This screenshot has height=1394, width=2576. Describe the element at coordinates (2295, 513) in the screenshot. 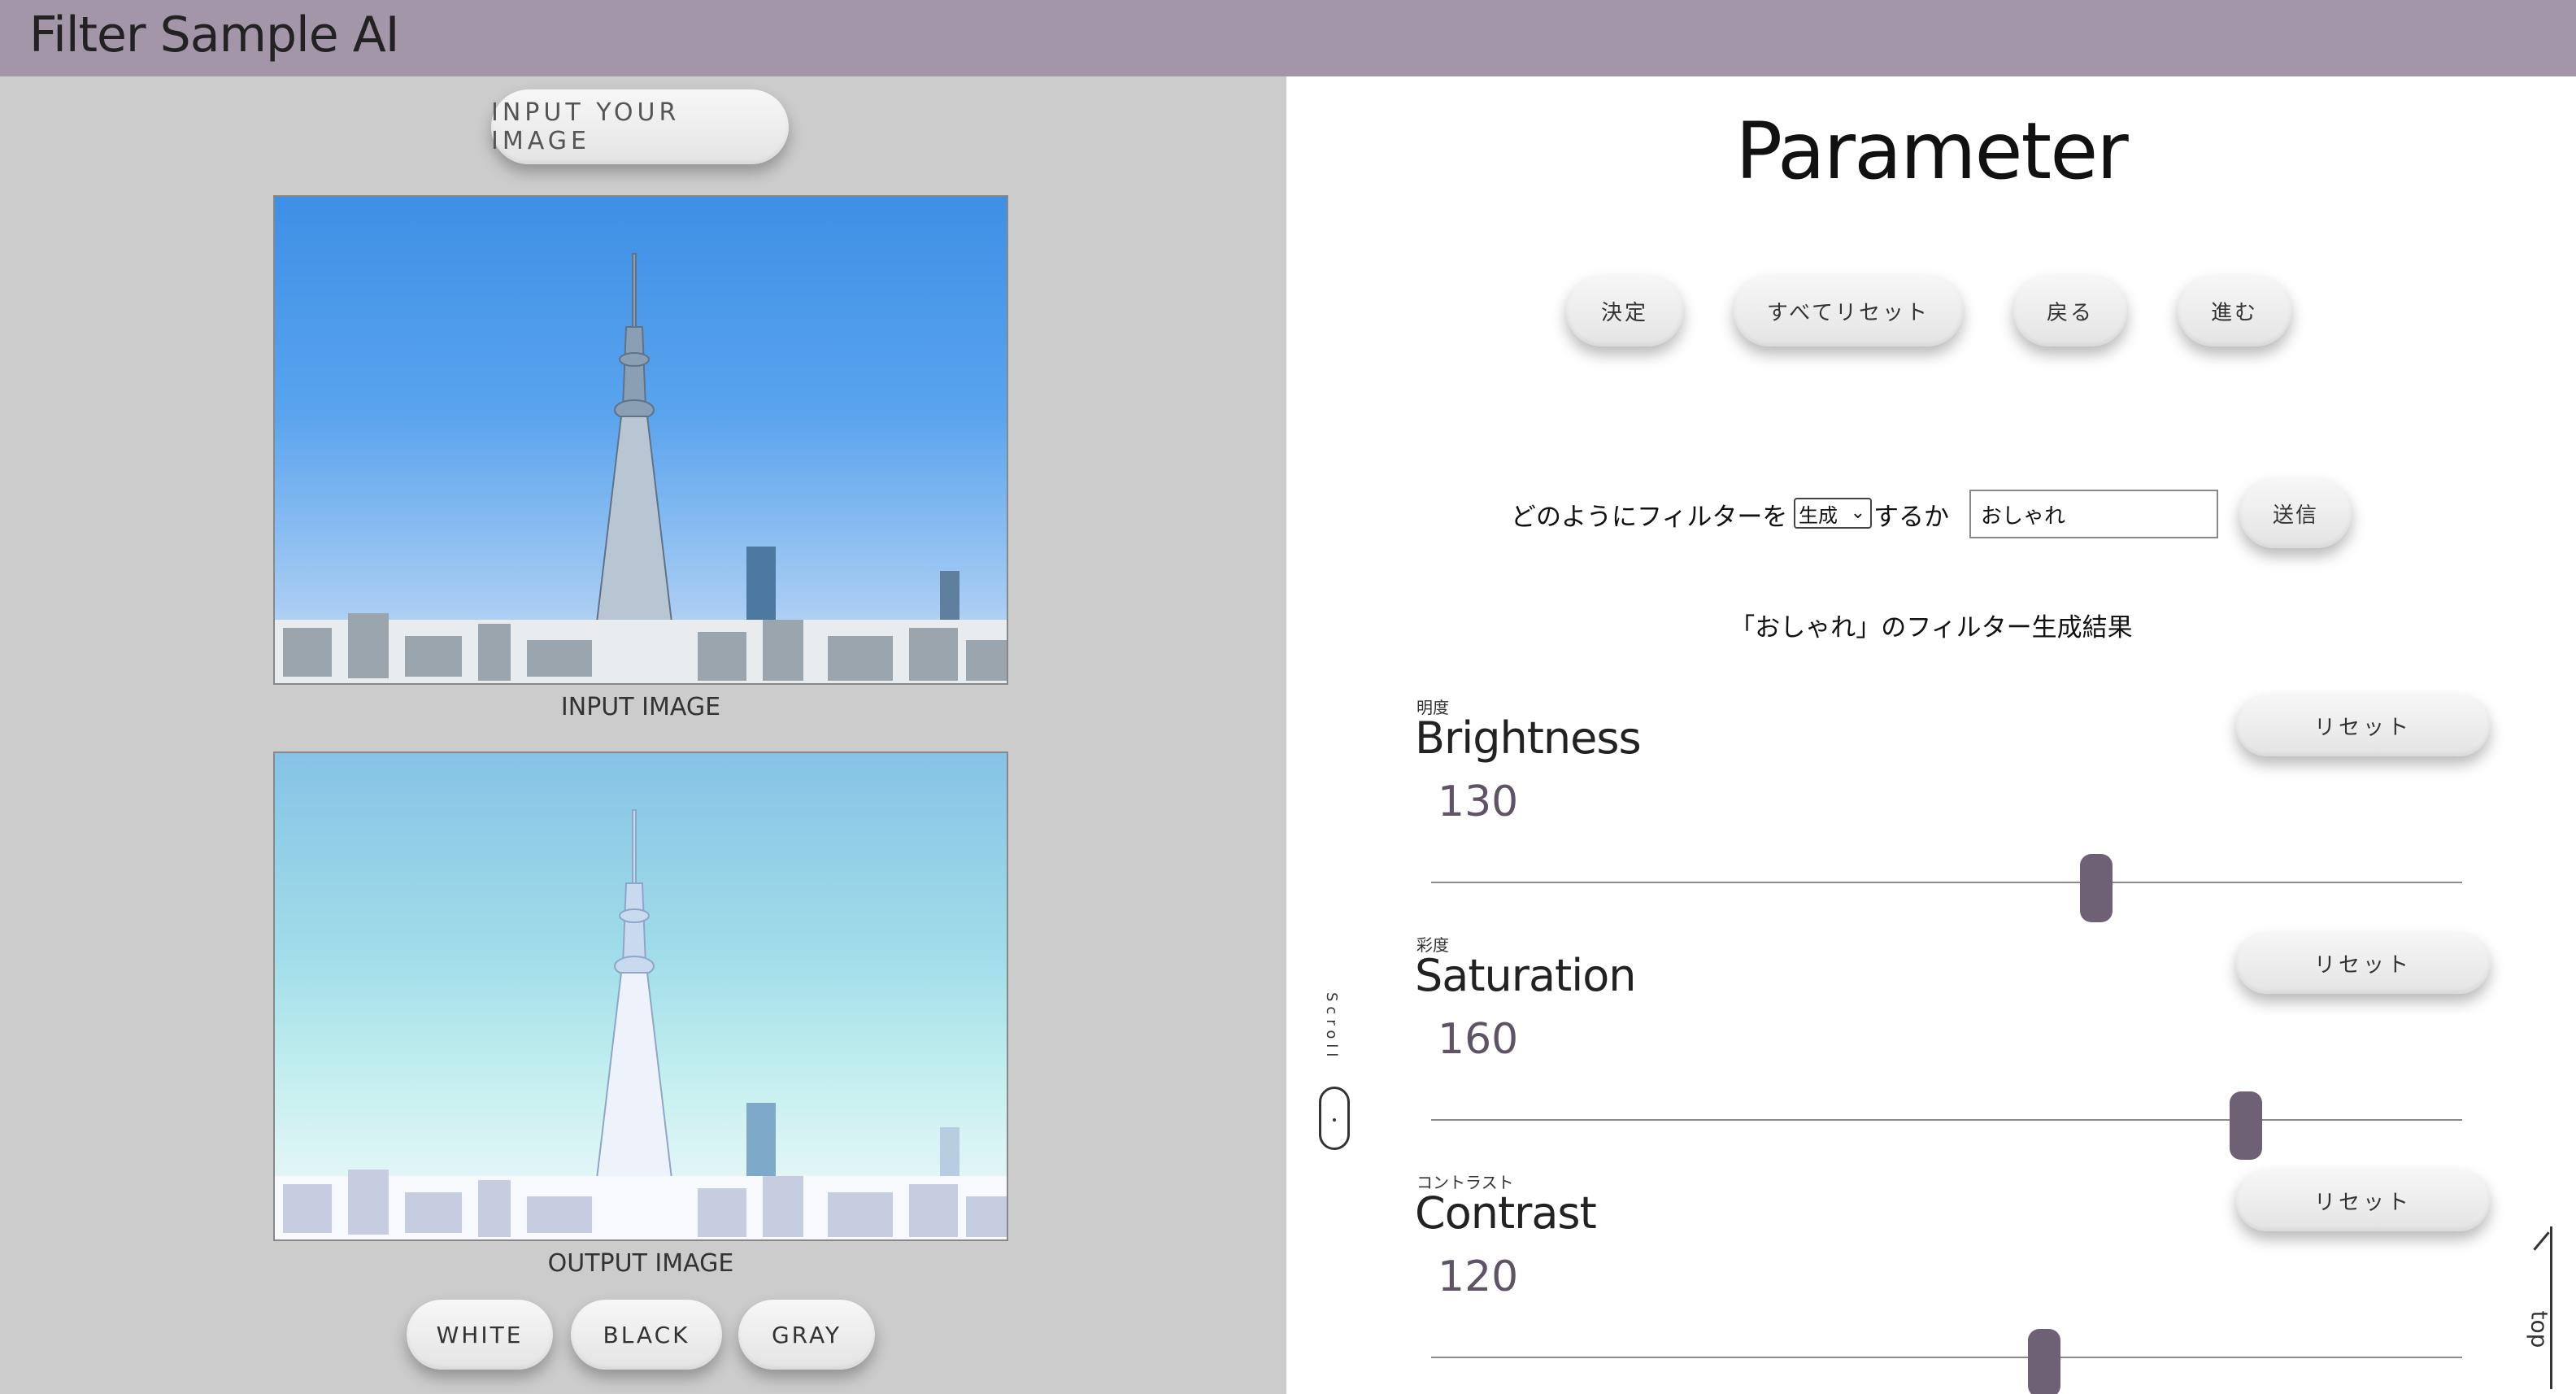

I see `send-button: 送信` at that location.